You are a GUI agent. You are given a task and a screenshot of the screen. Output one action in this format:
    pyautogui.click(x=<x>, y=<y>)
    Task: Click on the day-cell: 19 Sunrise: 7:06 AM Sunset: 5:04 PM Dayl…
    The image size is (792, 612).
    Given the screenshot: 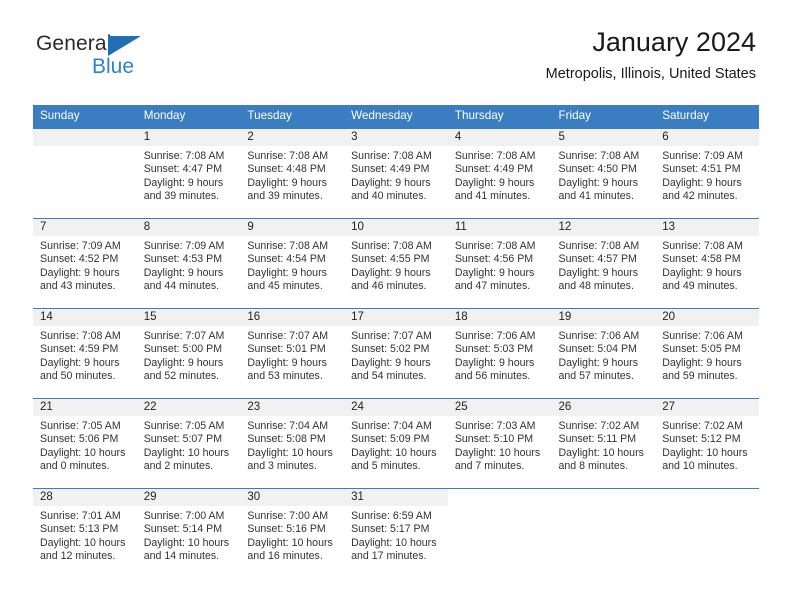 What is the action you would take?
    pyautogui.click(x=603, y=353)
    